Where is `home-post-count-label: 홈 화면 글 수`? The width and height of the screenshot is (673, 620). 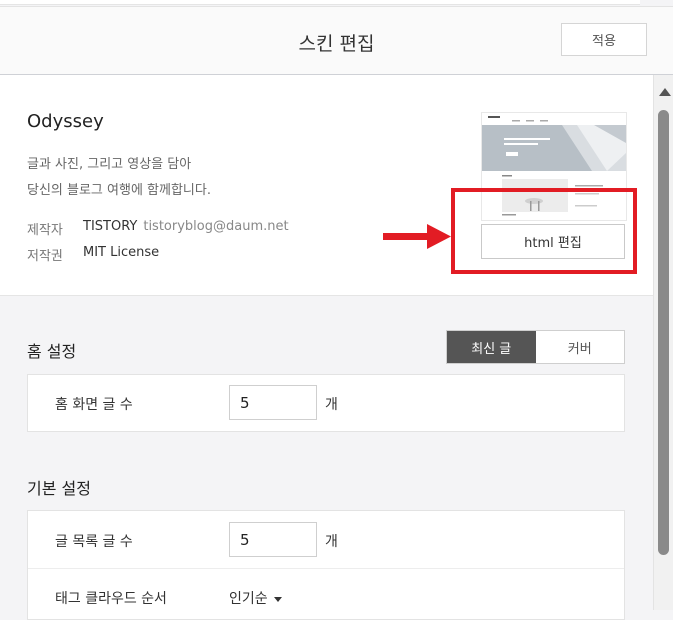 home-post-count-label: 홈 화면 글 수 is located at coordinates (94, 405).